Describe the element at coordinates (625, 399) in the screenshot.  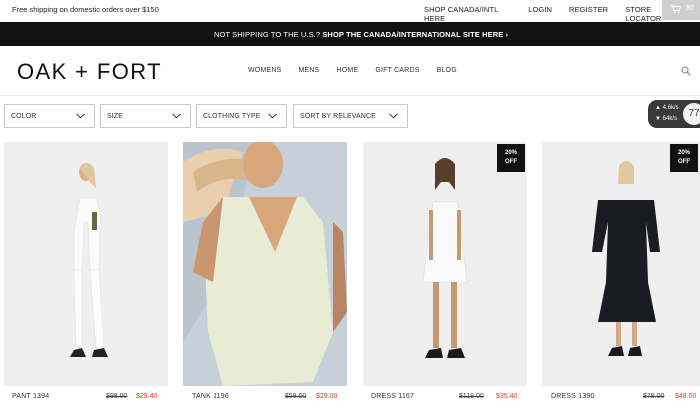
I see `product-meta-dress-1390: DRESS 1390 $78.00 $48.00` at that location.